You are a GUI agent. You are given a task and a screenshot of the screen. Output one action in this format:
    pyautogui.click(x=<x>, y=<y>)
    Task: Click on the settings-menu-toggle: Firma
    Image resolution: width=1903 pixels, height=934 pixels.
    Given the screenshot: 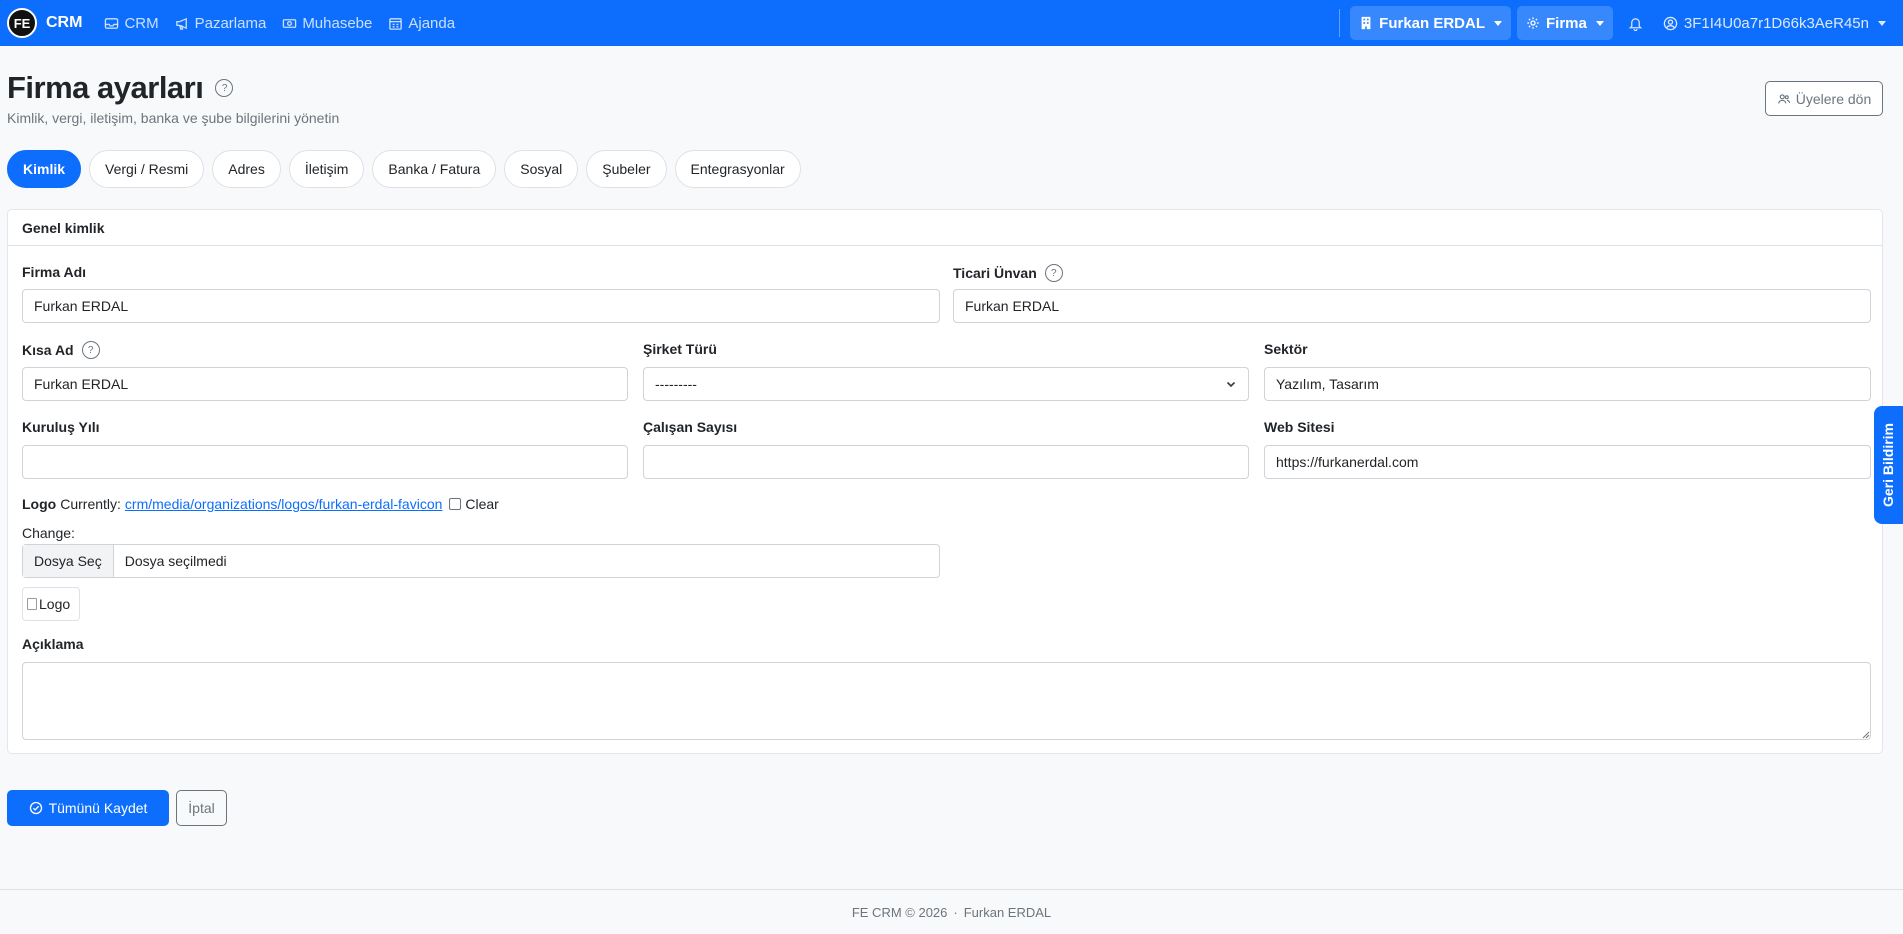 What is the action you would take?
    pyautogui.click(x=1565, y=23)
    